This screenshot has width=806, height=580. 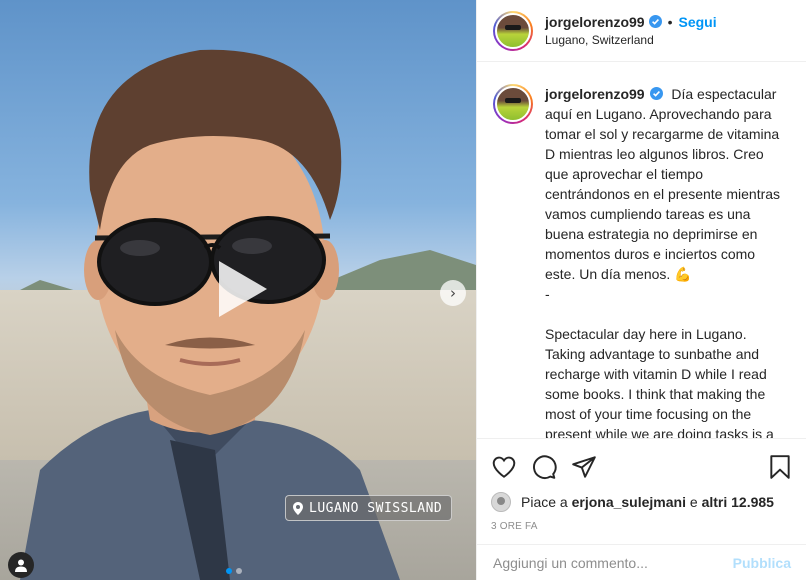 What do you see at coordinates (613, 562) in the screenshot?
I see `comment-input` at bounding box center [613, 562].